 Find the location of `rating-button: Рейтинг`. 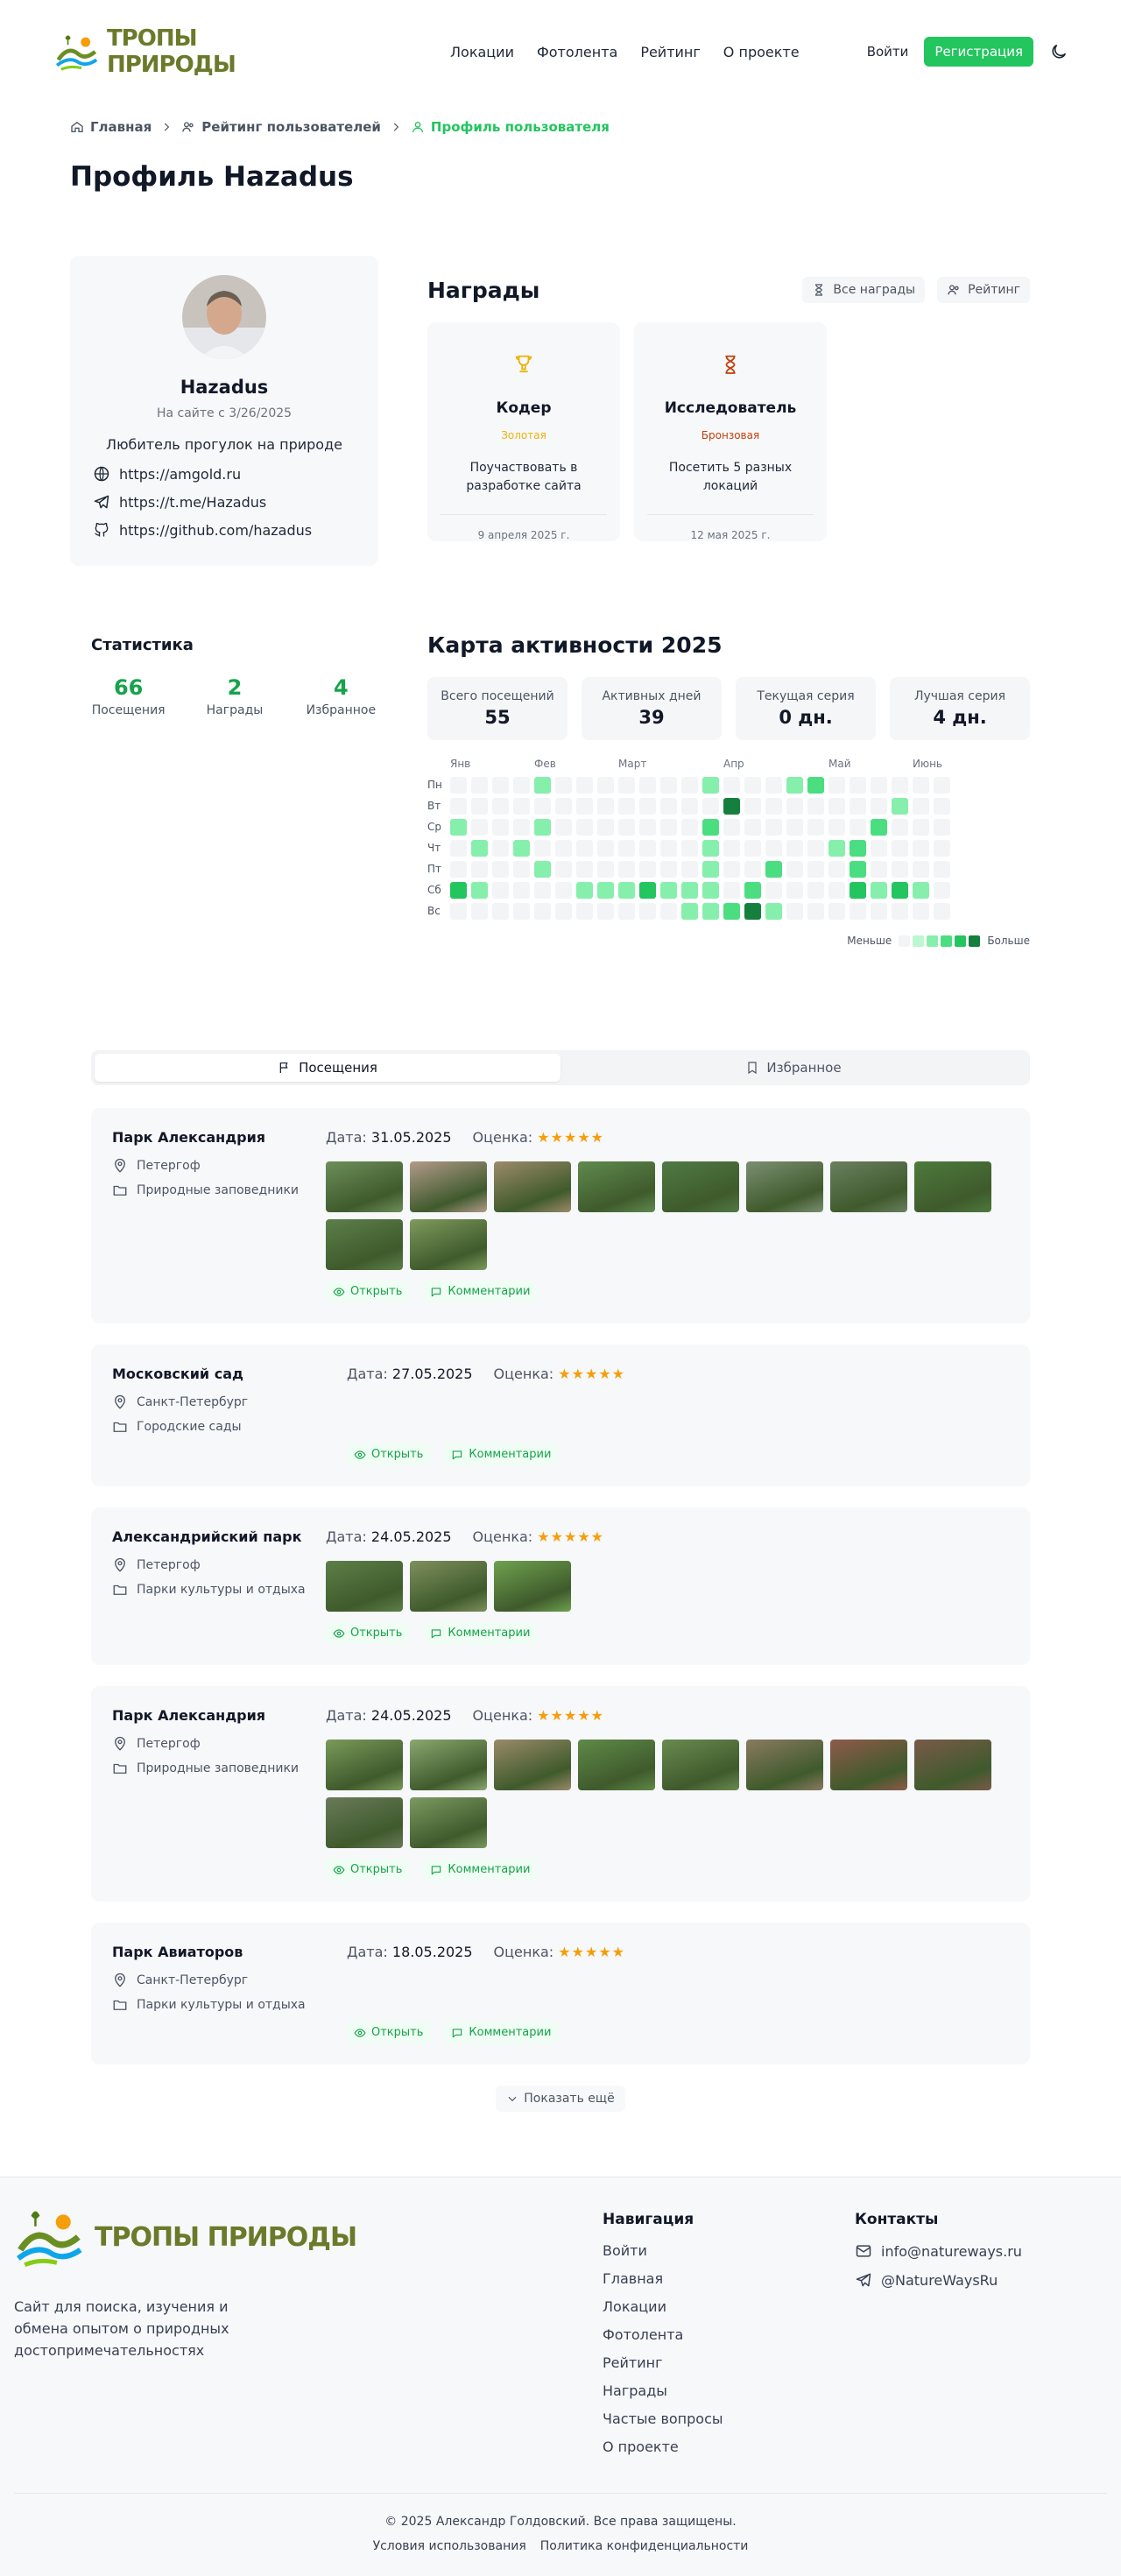

rating-button: Рейтинг is located at coordinates (983, 290).